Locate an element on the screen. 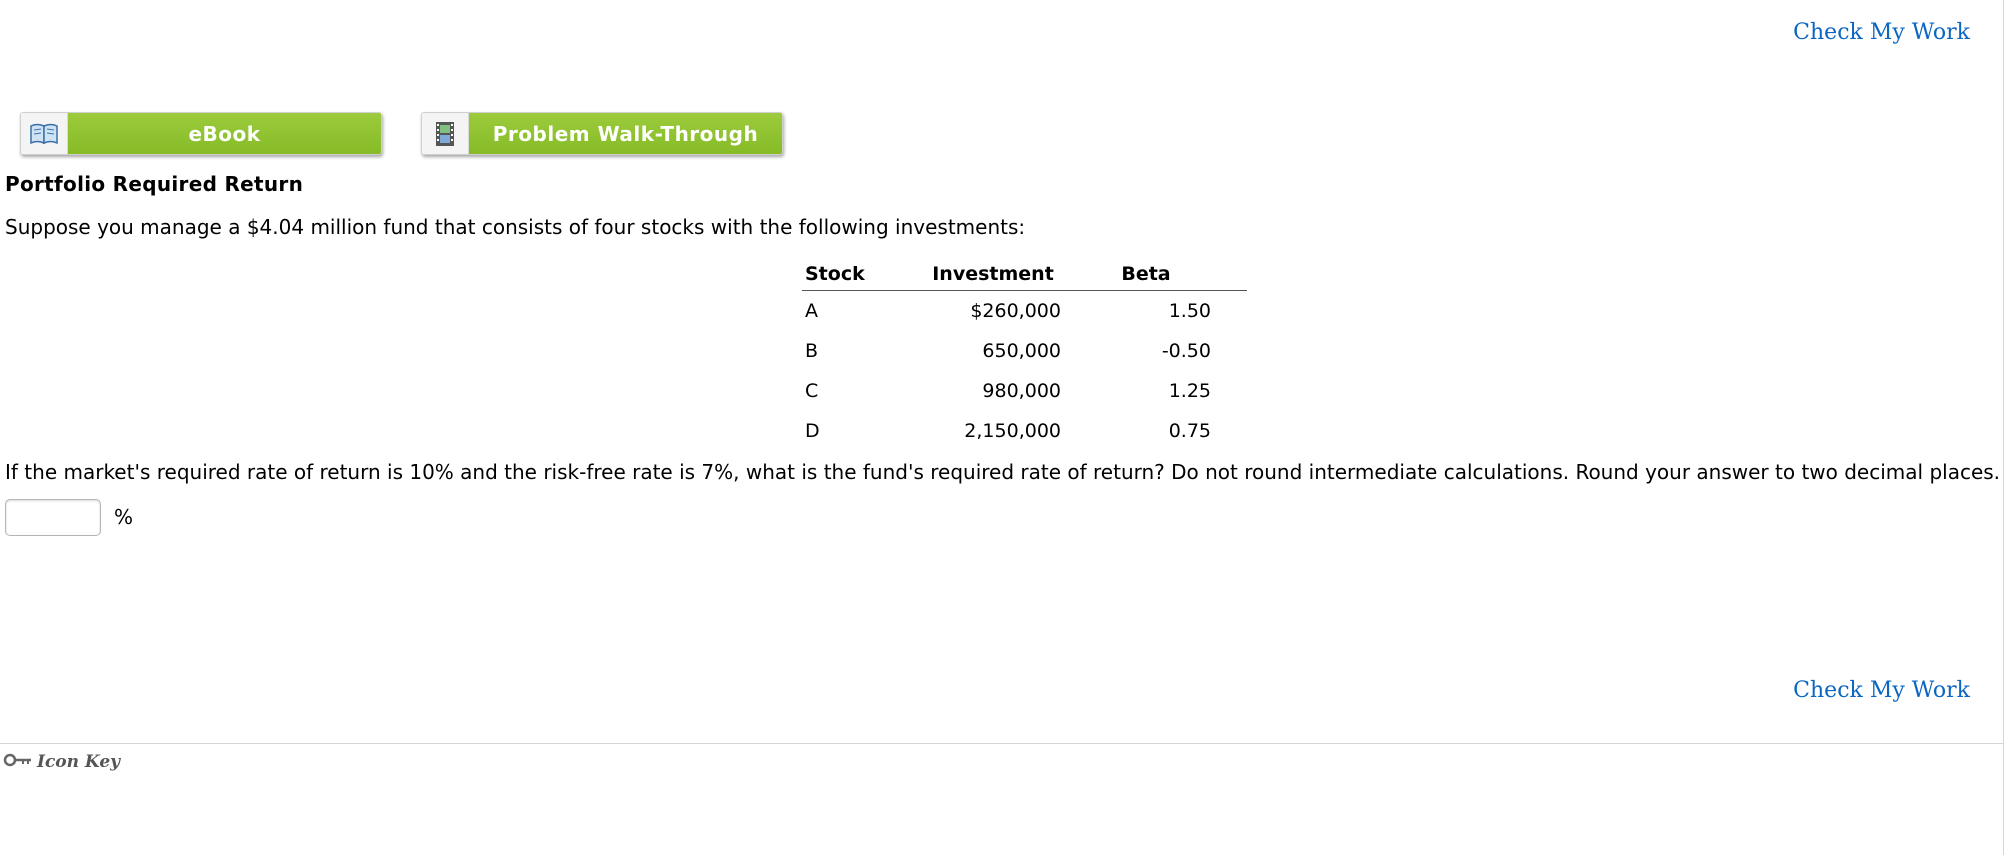  cell-stock: D is located at coordinates (812, 431).